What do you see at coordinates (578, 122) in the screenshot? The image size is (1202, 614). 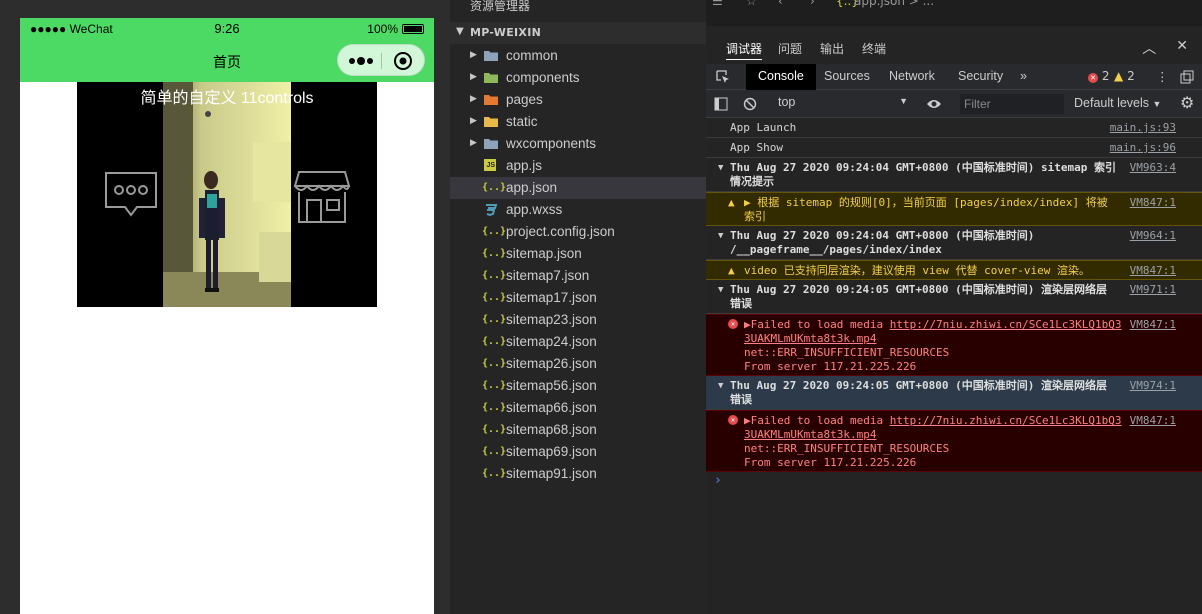 I see `tree-item: ▶ static` at bounding box center [578, 122].